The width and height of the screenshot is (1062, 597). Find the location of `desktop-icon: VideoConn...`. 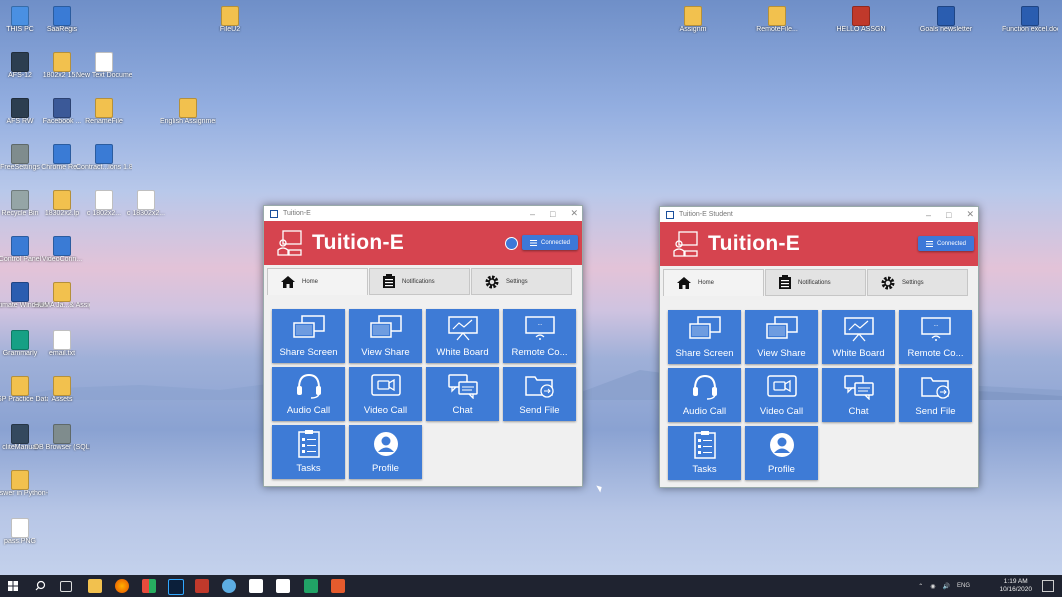

desktop-icon: VideoConn... is located at coordinates (62, 250).